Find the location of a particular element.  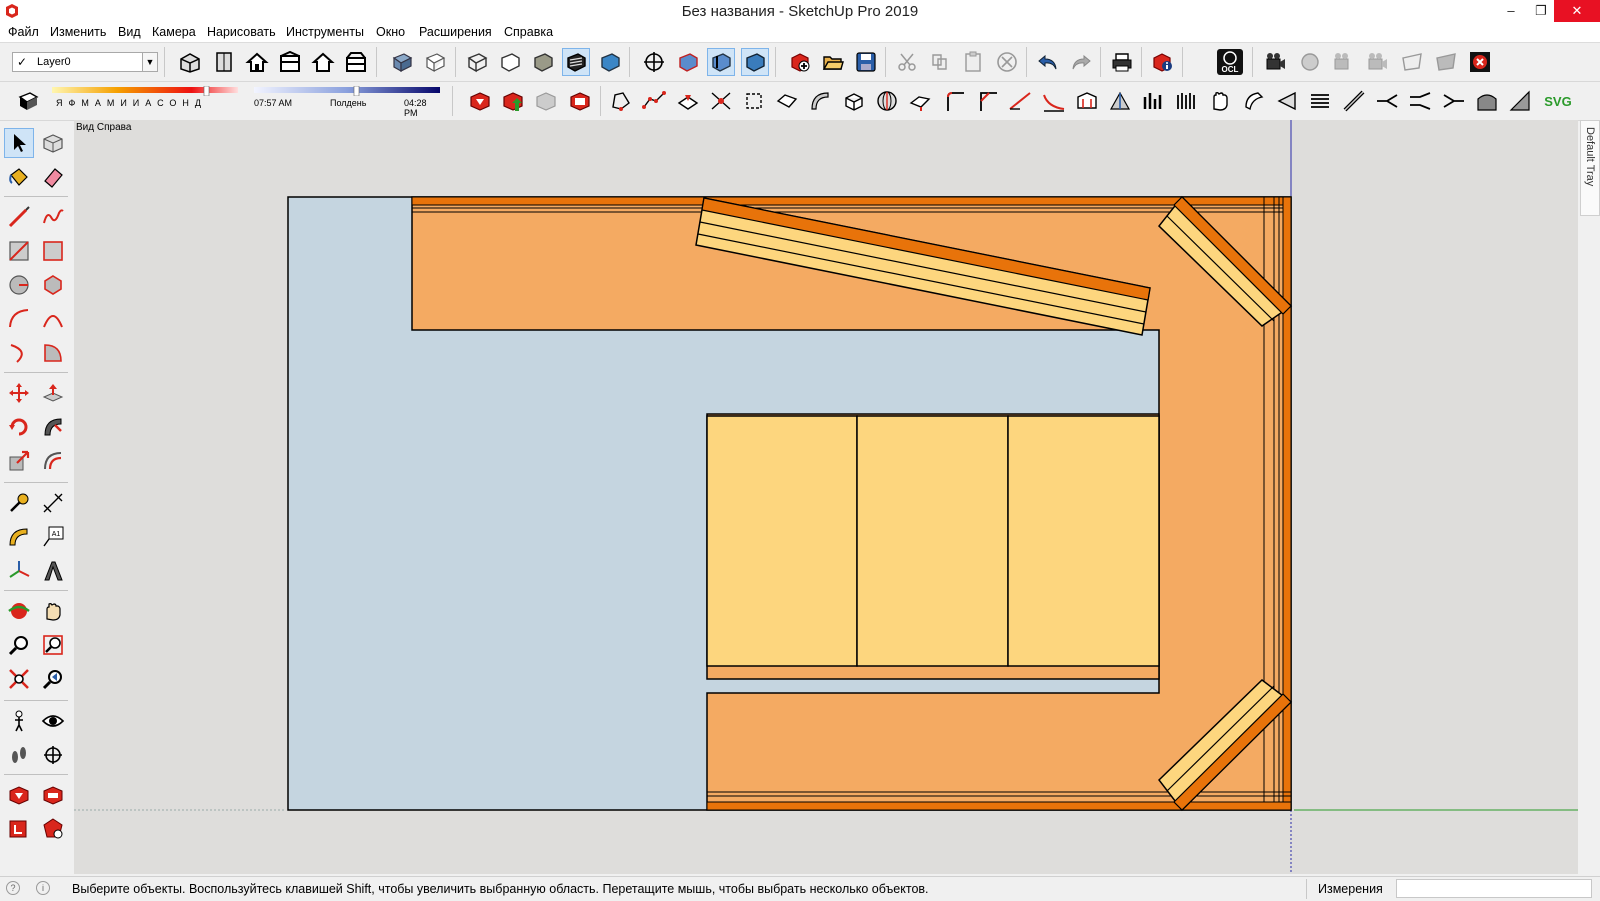

section-plane-icon is located at coordinates (654, 62).